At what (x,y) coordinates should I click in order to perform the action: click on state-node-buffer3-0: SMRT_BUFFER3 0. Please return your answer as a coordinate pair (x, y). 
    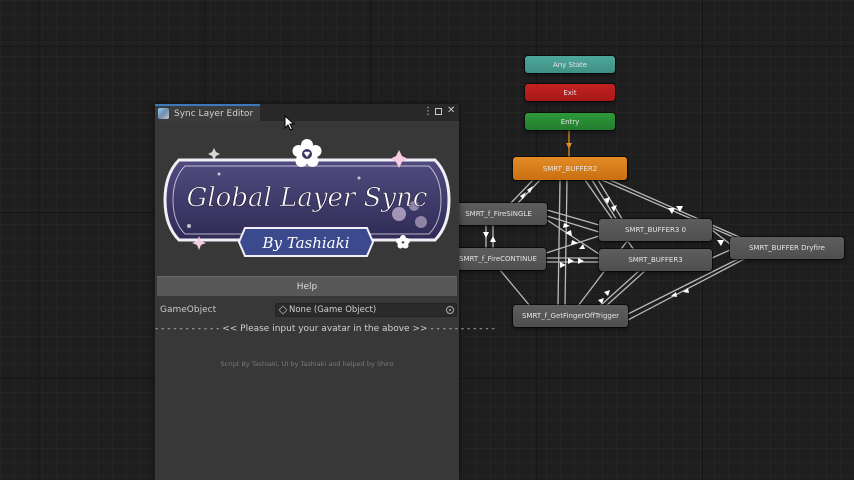
    Looking at the image, I should click on (655, 230).